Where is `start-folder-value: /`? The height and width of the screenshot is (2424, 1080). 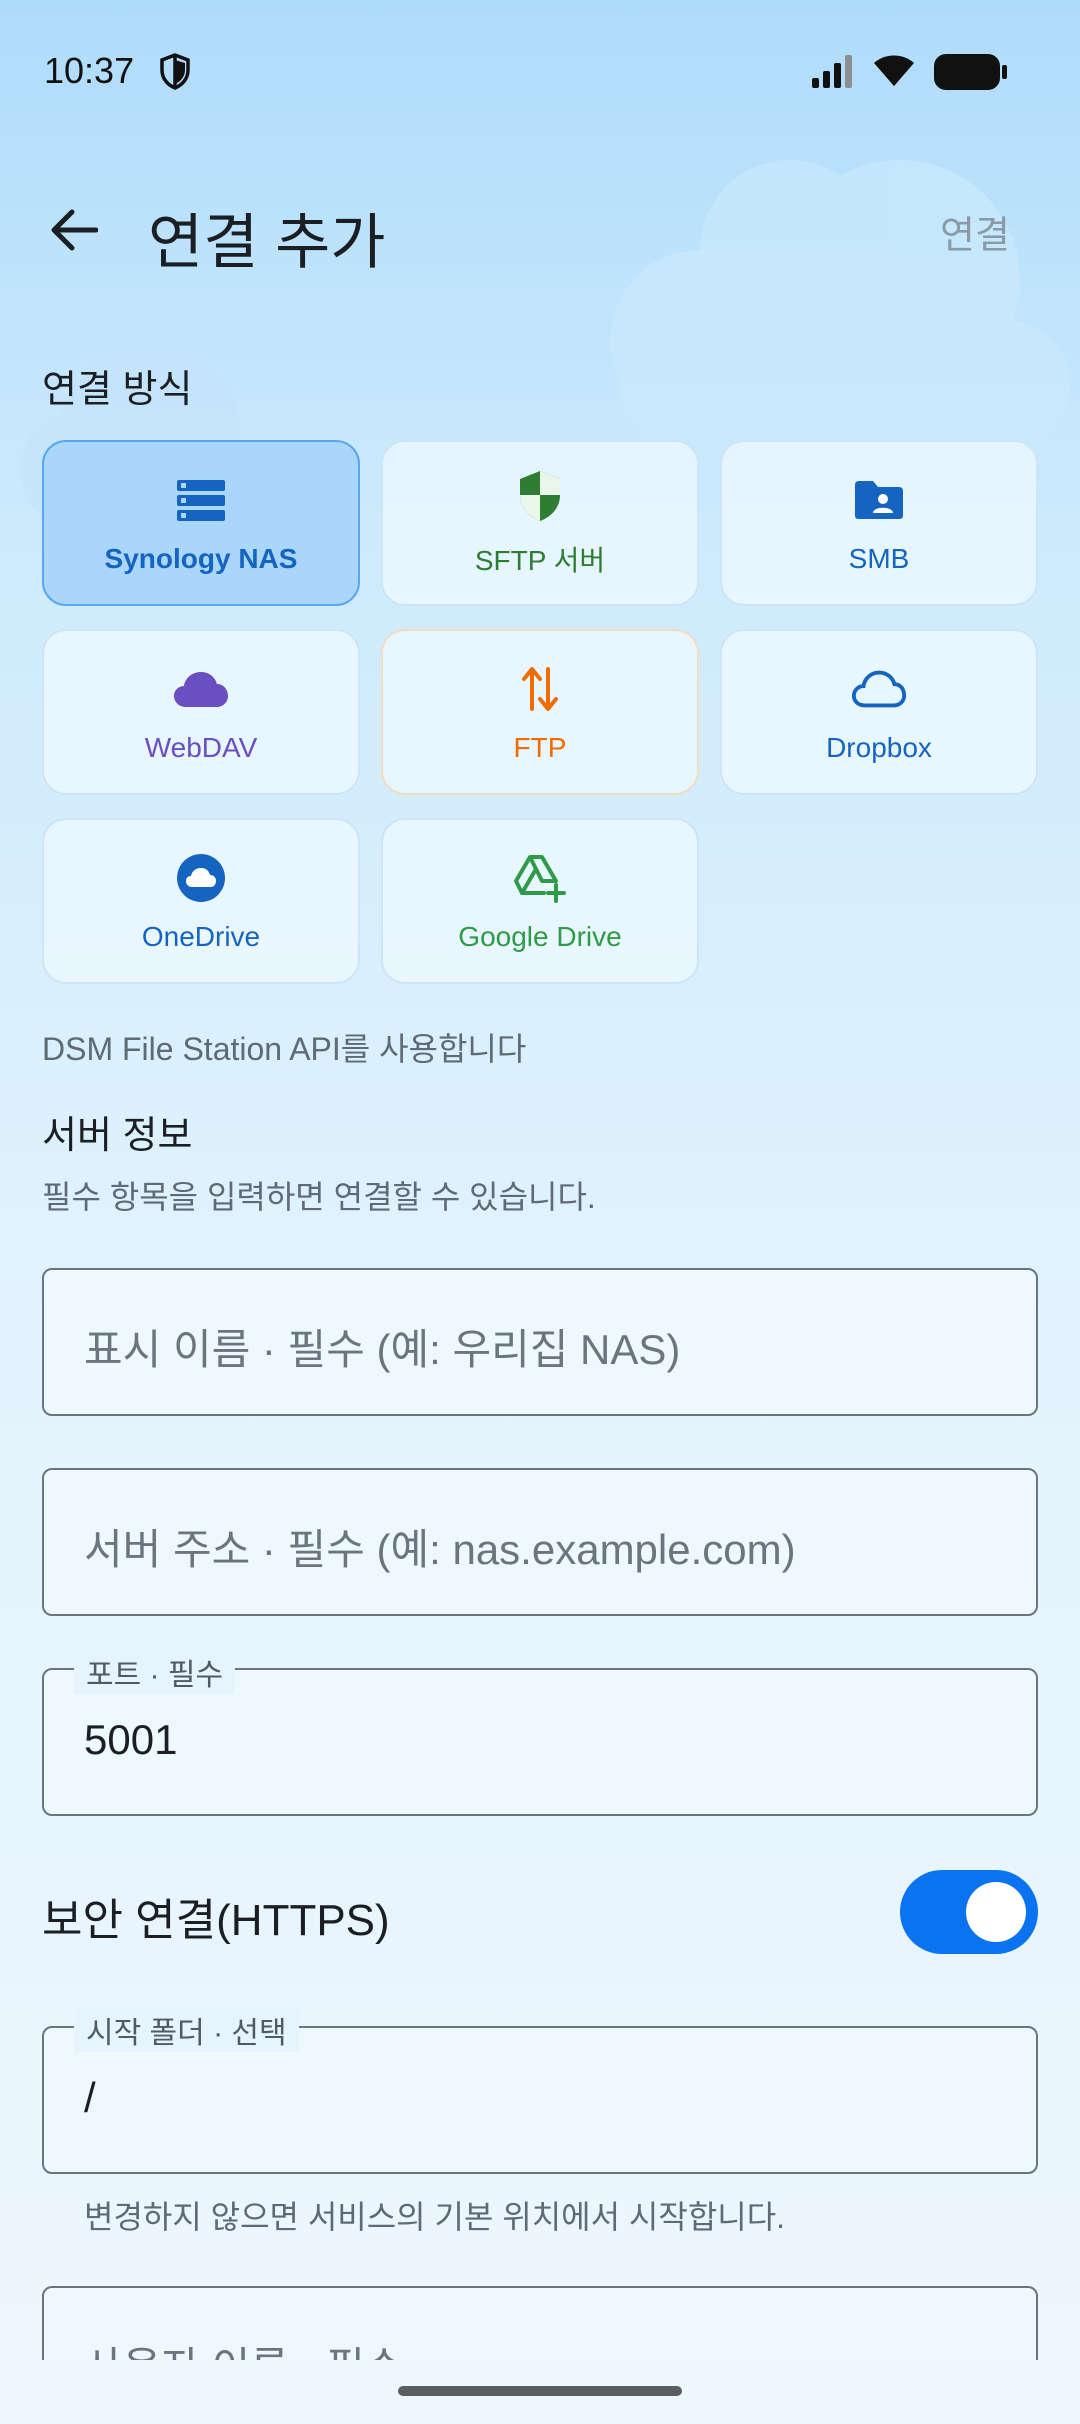 start-folder-value: / is located at coordinates (90, 2097).